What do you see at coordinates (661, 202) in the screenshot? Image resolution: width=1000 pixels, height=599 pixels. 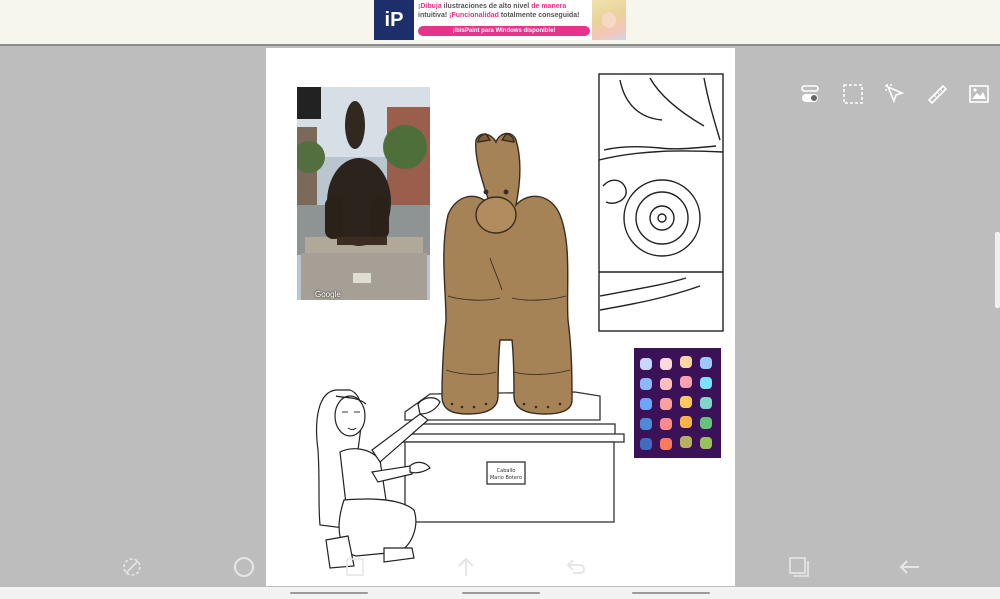 I see `sketch-reference` at bounding box center [661, 202].